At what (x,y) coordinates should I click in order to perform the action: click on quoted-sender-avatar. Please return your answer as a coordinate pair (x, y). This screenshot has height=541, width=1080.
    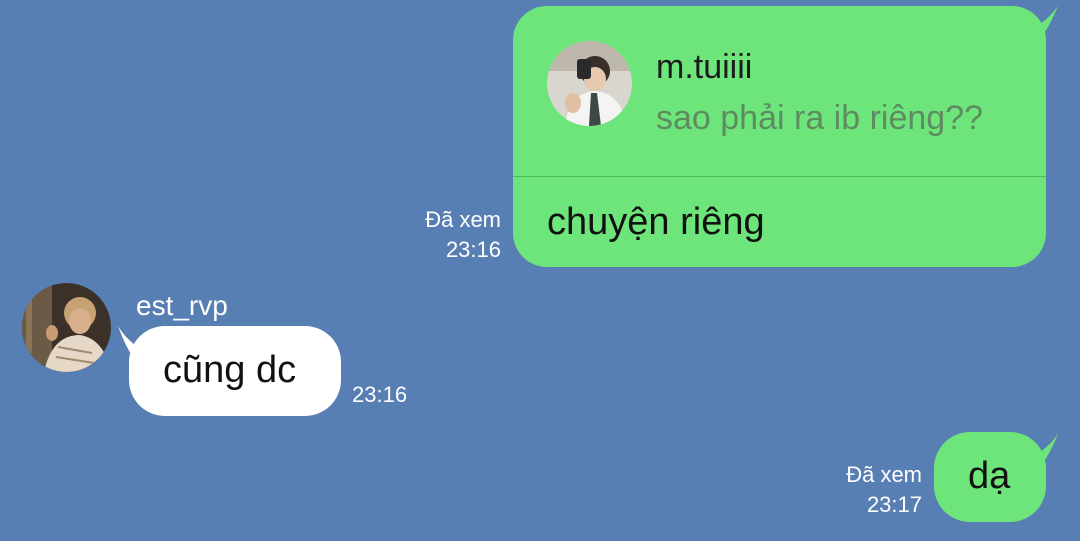
    Looking at the image, I should click on (589, 83).